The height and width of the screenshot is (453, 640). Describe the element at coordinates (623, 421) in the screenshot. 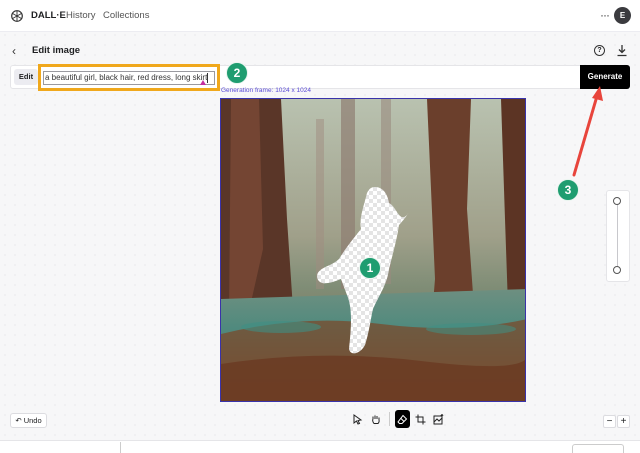

I see `zoom-in-button: +` at that location.